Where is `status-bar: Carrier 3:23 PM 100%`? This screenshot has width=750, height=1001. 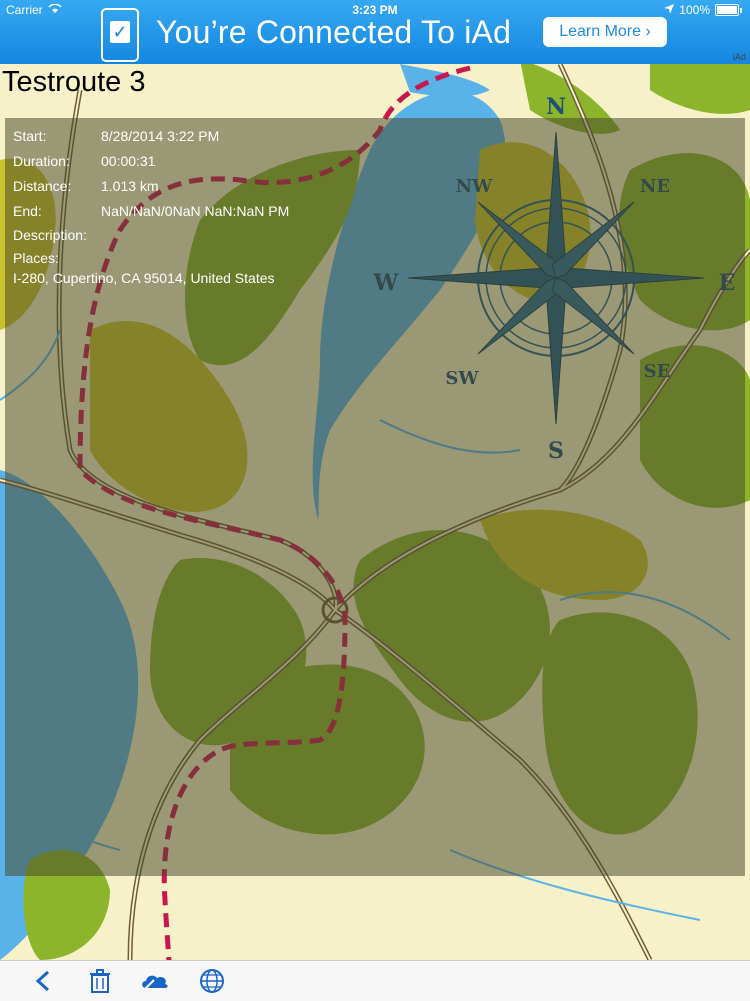 status-bar: Carrier 3:23 PM 100% is located at coordinates (375, 10).